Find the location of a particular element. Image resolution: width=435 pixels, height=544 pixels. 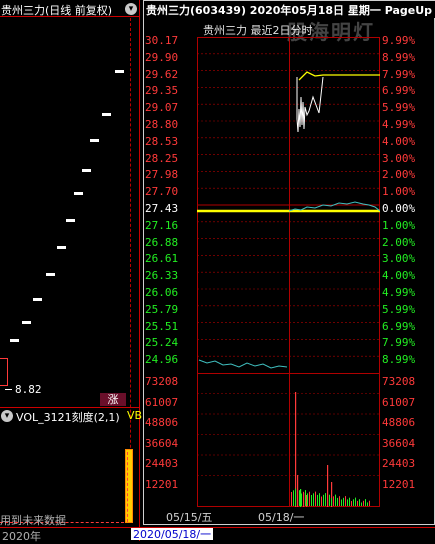

price-tick: 27.70 is located at coordinates (162, 192).